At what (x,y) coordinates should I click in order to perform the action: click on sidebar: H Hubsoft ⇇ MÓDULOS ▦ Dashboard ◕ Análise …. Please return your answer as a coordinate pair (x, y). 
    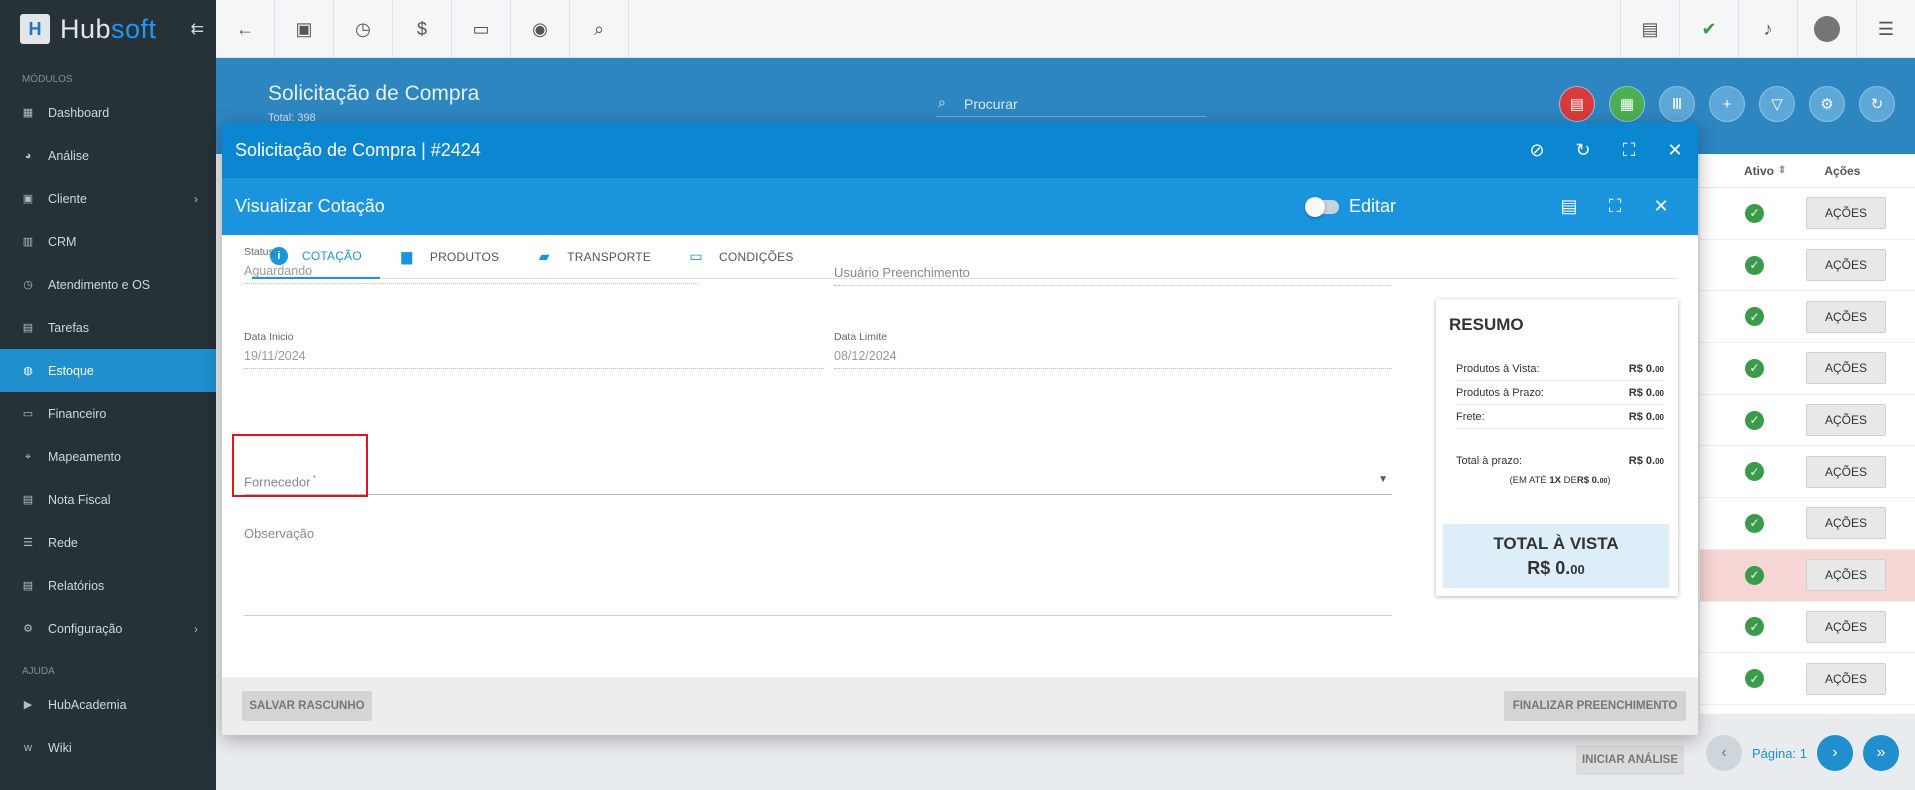
    Looking at the image, I should click on (108, 395).